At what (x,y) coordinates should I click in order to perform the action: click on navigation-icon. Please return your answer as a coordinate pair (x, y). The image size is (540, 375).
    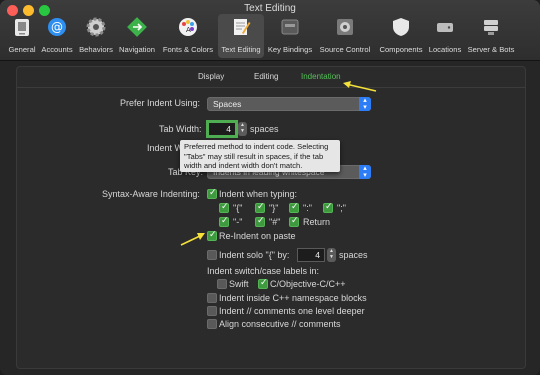
    Looking at the image, I should click on (137, 27).